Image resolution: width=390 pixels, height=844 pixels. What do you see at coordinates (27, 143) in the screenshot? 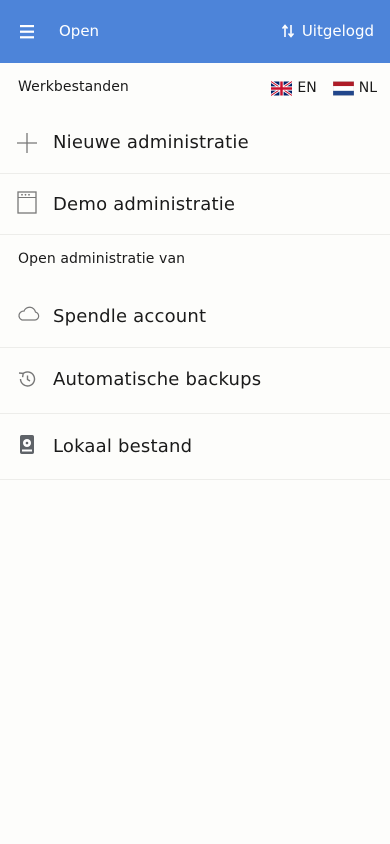
I see `plus-icon` at bounding box center [27, 143].